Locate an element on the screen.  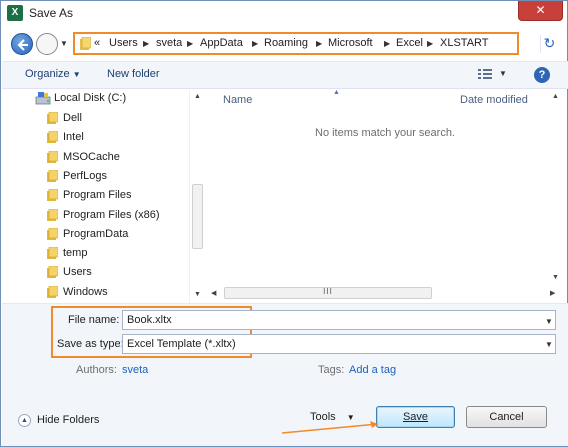
tree-item-label: temp is located at coordinates (75, 253).